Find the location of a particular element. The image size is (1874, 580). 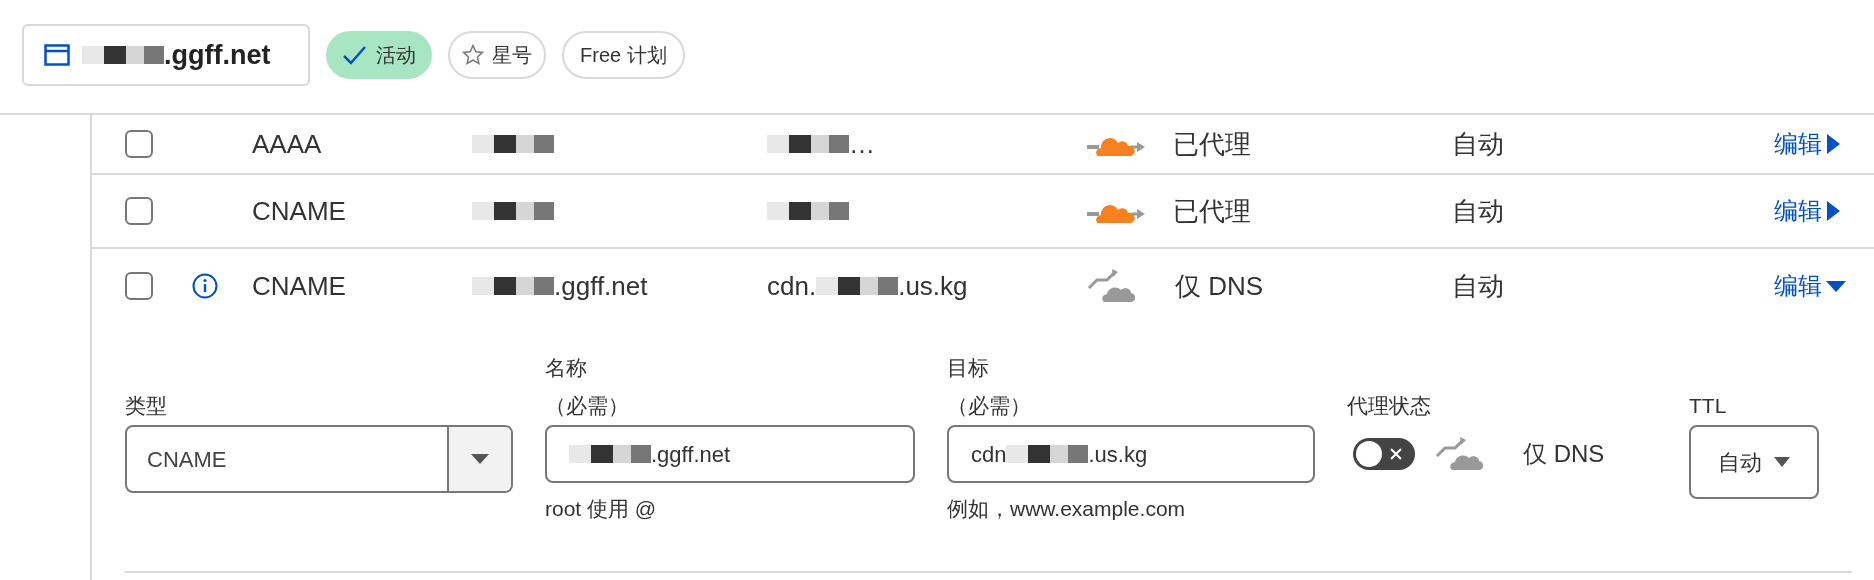

type-select: CNAME is located at coordinates (319, 459).